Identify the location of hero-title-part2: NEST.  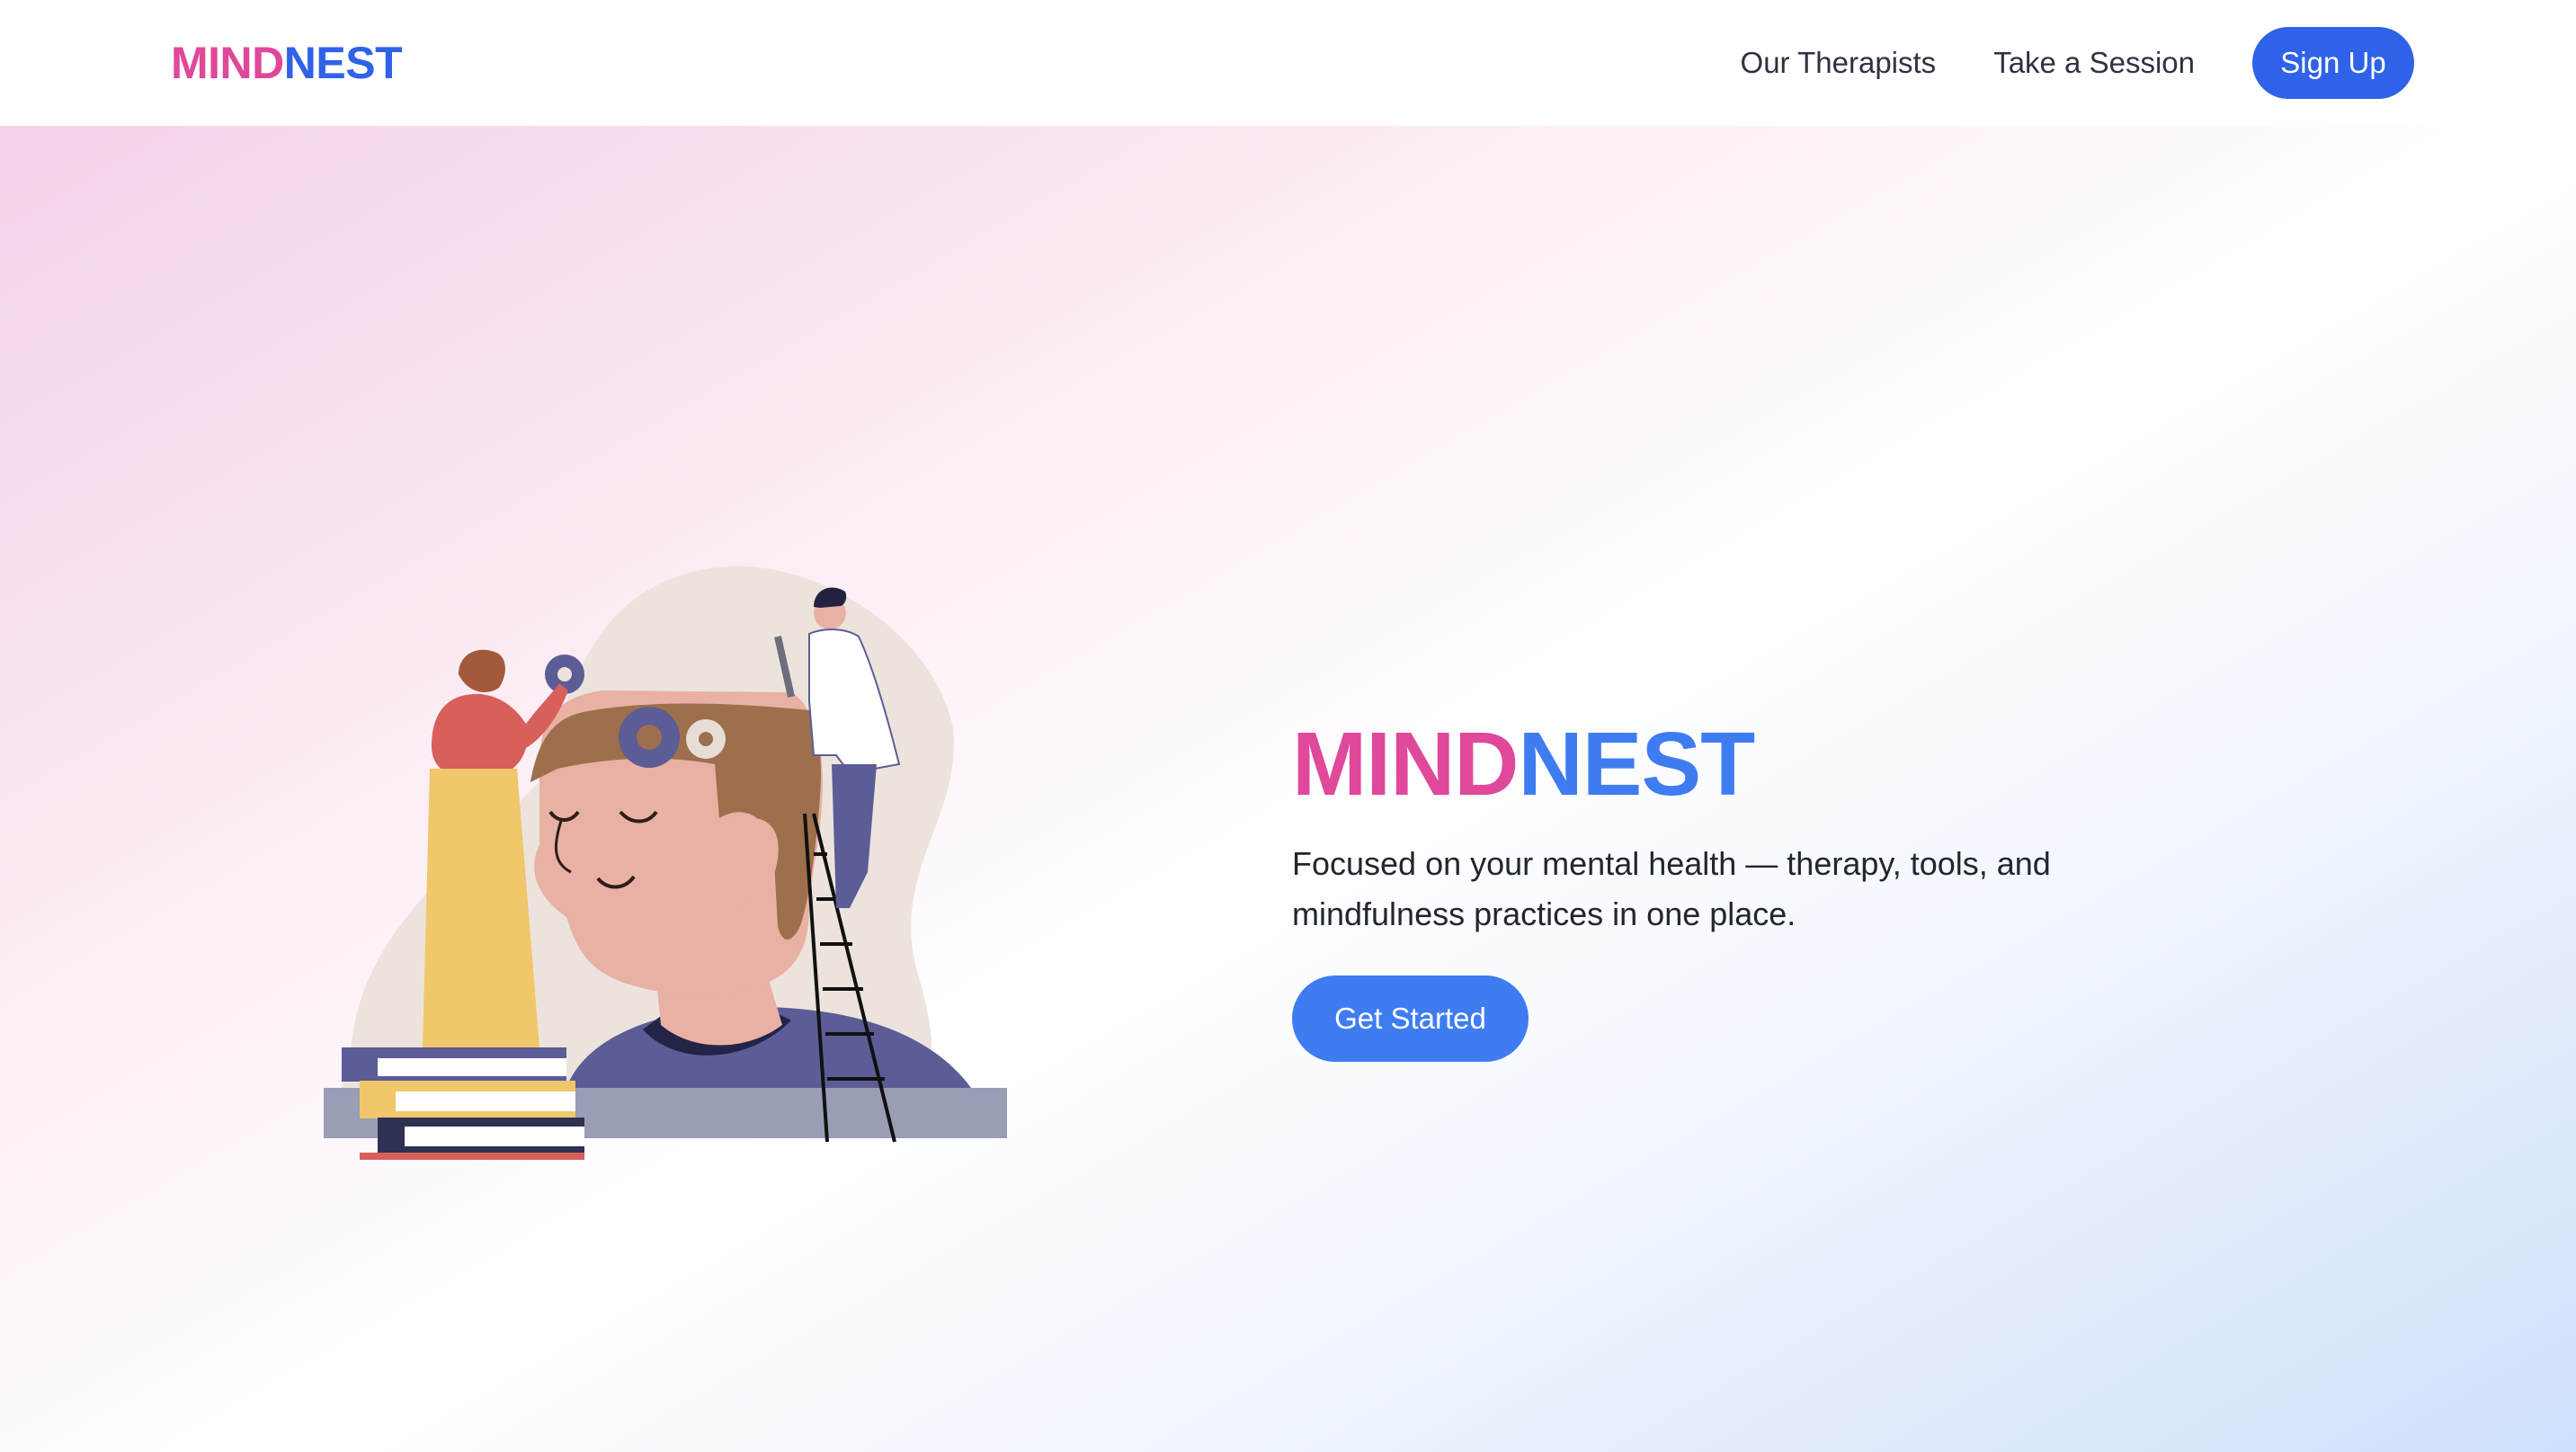
(1637, 764).